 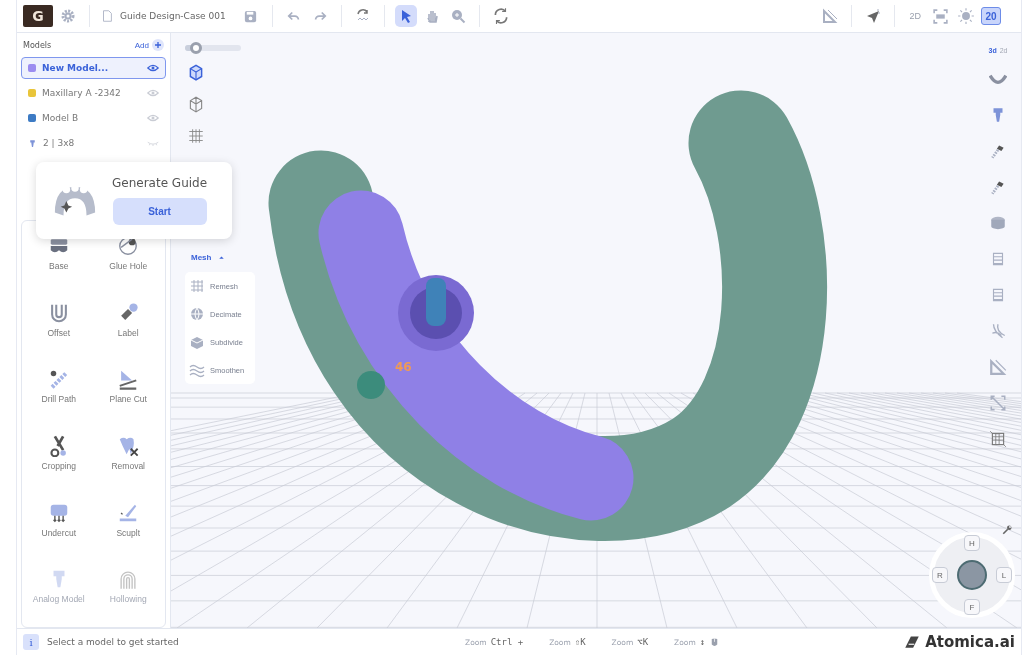 What do you see at coordinates (128, 446) in the screenshot?
I see `tooth-remove-icon` at bounding box center [128, 446].